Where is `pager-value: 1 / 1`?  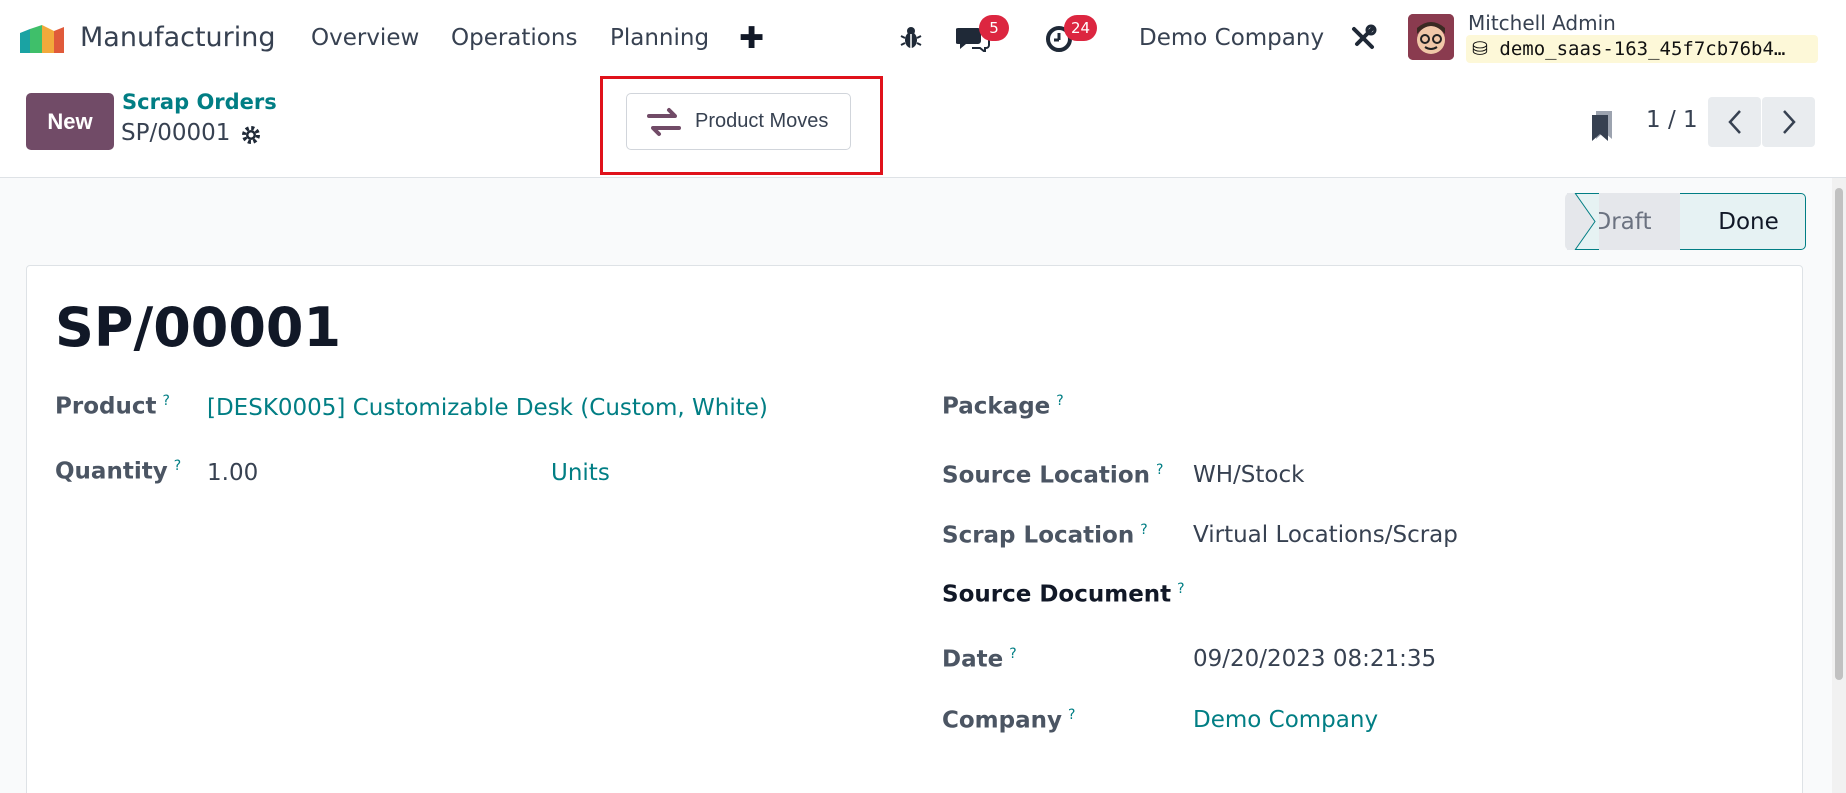 pager-value: 1 / 1 is located at coordinates (1672, 120).